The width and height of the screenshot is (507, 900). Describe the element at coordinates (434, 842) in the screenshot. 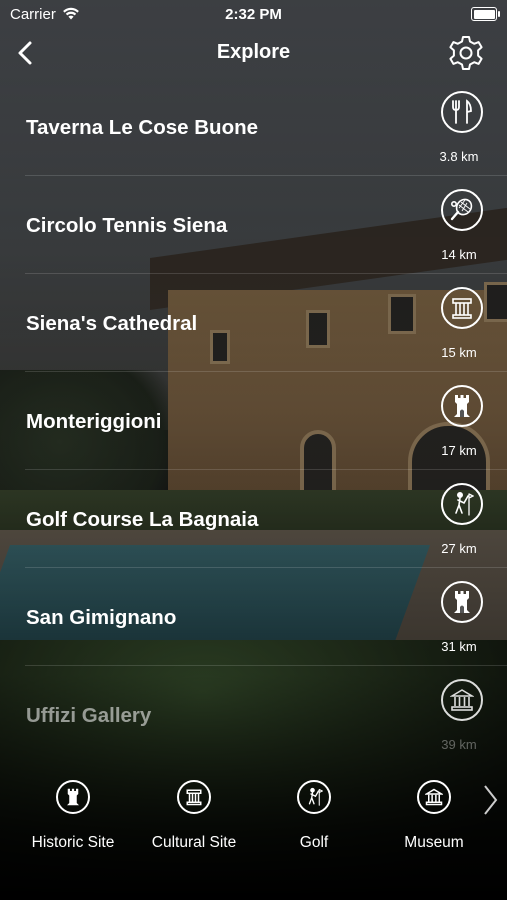

I see `category-label: Museum` at that location.